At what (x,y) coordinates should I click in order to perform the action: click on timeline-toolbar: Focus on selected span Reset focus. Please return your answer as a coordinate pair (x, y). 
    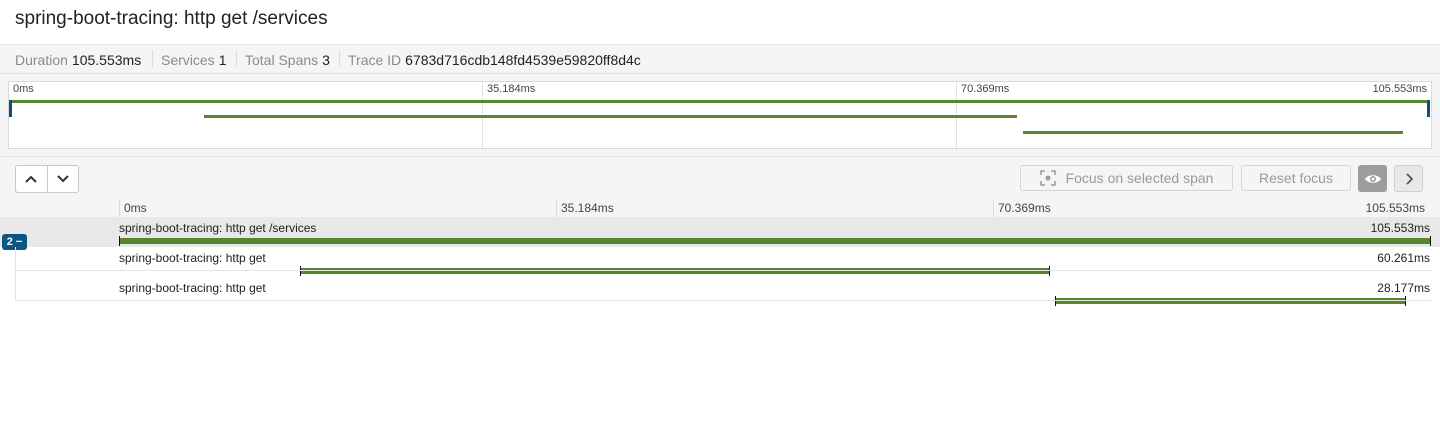
    Looking at the image, I should click on (720, 178).